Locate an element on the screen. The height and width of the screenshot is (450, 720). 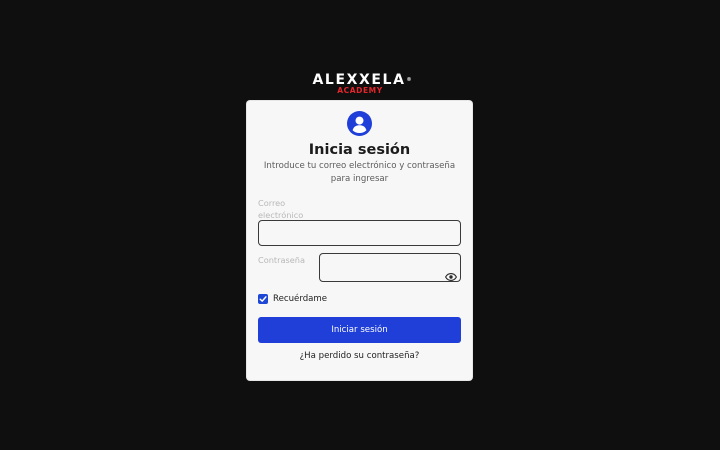
brand-subname: ACADEMY is located at coordinates (360, 90).